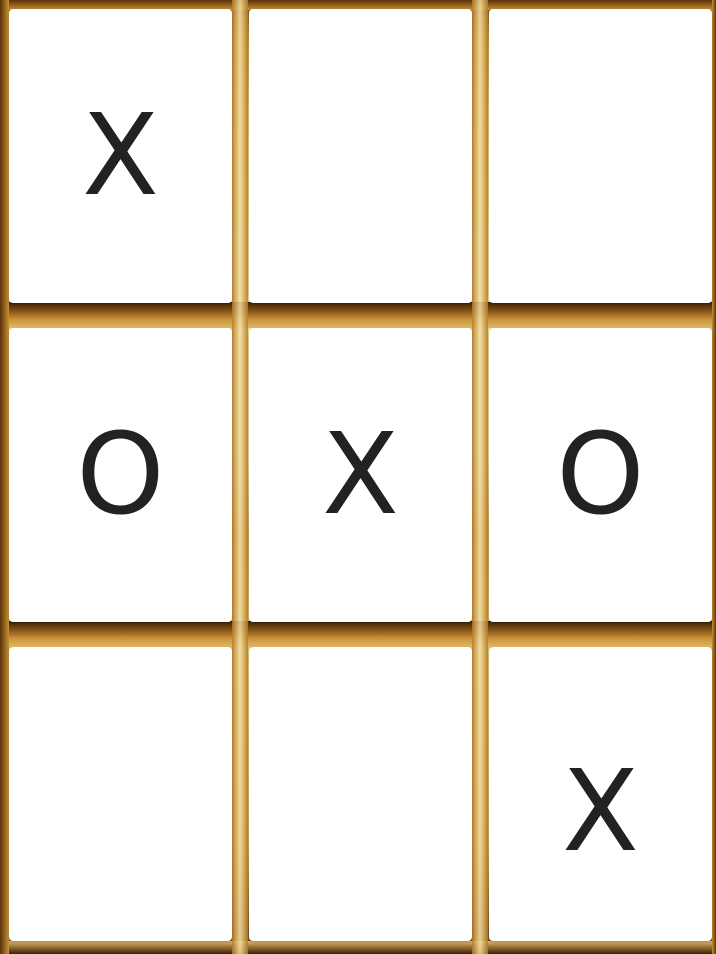 Image resolution: width=716 pixels, height=954 pixels. I want to click on board-cell-9: X, so click(600, 794).